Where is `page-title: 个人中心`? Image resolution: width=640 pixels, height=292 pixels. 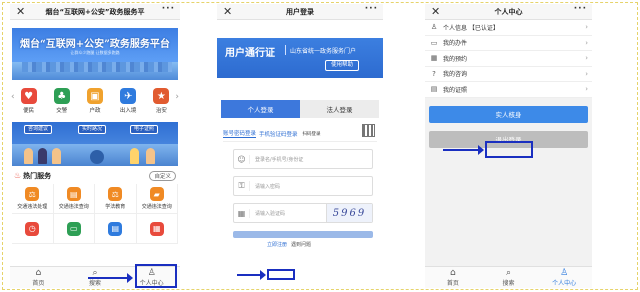
page-title: 个人中心 is located at coordinates (508, 11).